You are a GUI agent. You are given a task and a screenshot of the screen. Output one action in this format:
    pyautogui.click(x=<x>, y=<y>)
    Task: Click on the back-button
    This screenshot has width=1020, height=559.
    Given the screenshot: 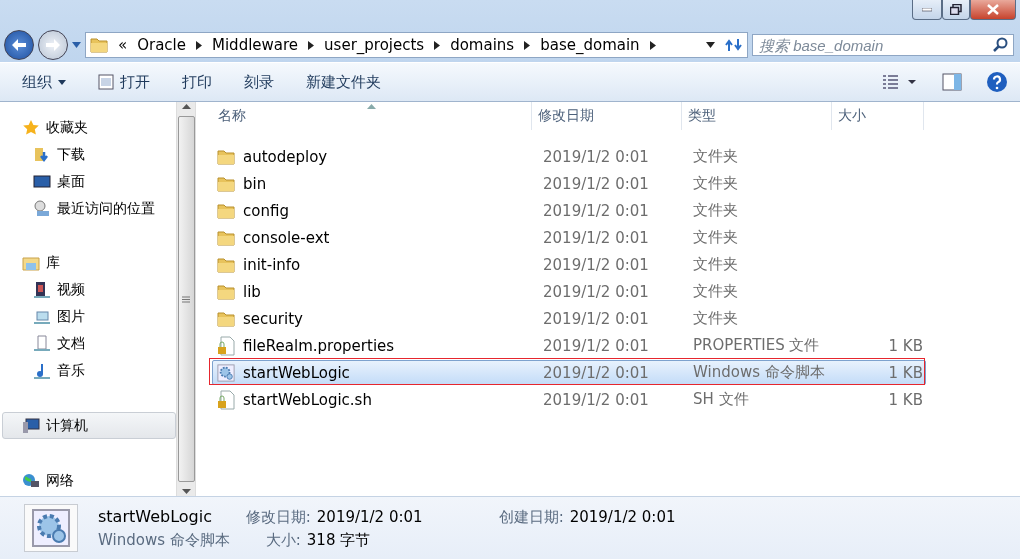 What is the action you would take?
    pyautogui.click(x=19, y=45)
    